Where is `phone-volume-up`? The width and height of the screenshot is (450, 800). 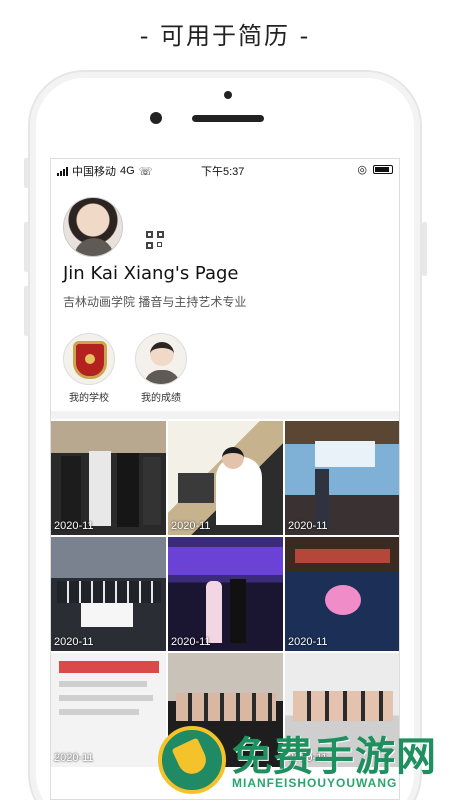 phone-volume-up is located at coordinates (26, 247).